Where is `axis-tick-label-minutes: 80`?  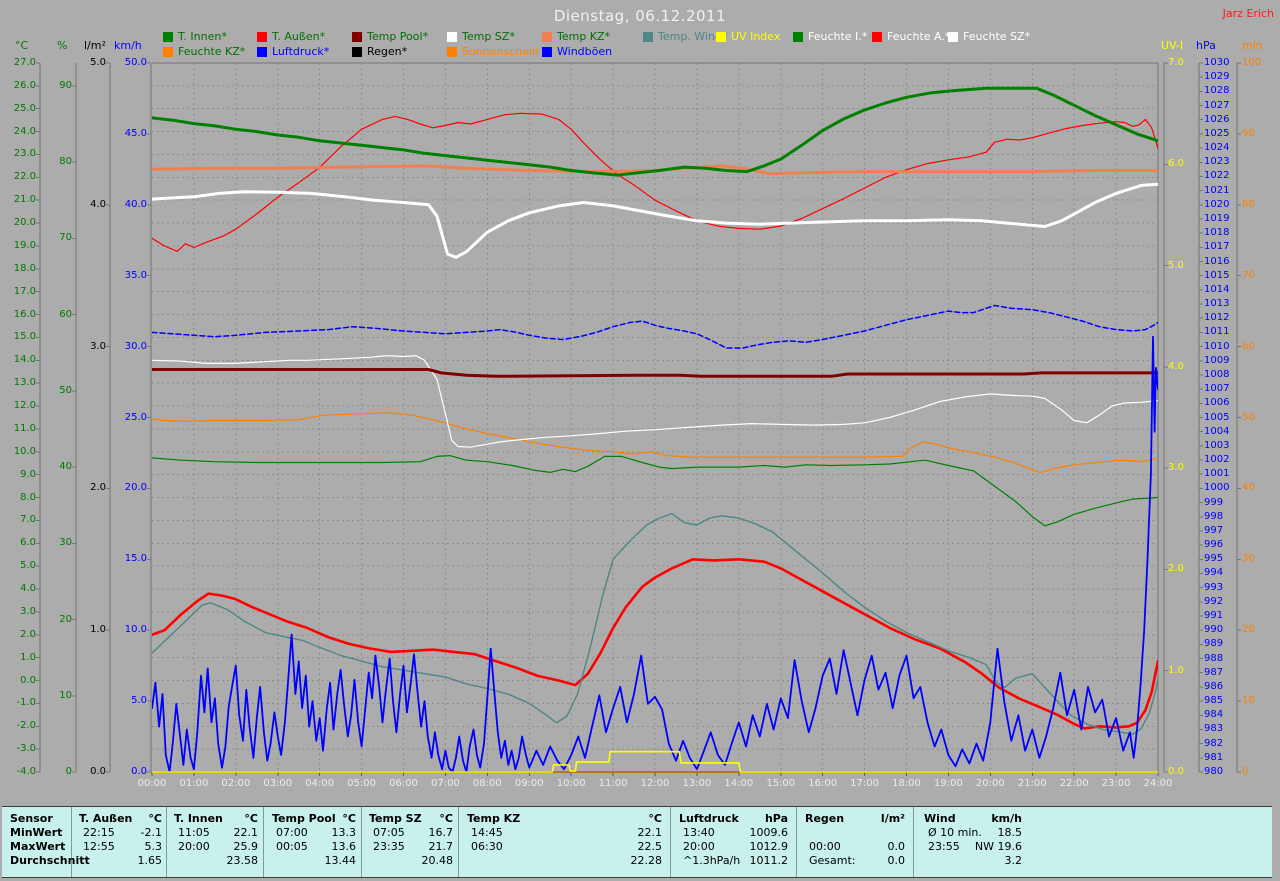
axis-tick-label-minutes: 80 is located at coordinates (1248, 204).